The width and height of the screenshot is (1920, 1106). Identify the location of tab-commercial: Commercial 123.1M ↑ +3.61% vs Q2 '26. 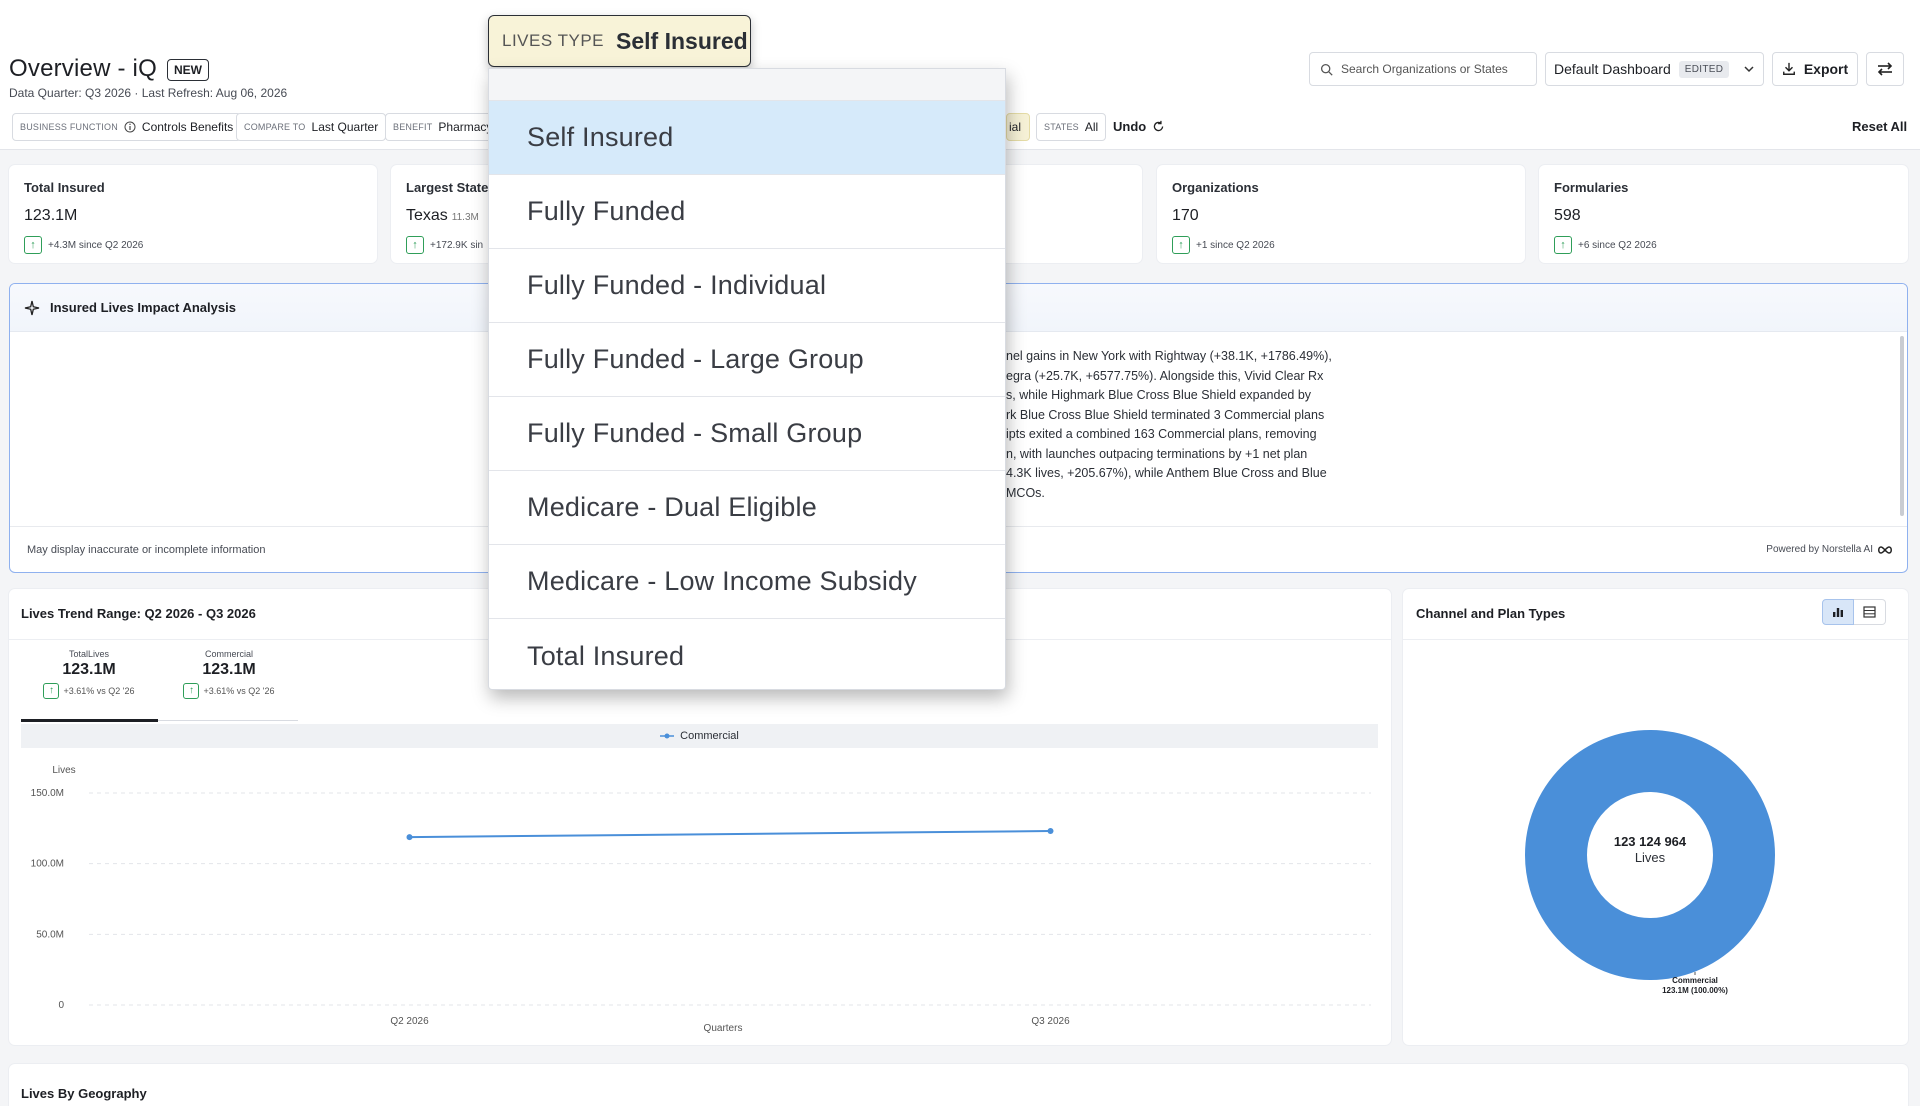
(229, 674).